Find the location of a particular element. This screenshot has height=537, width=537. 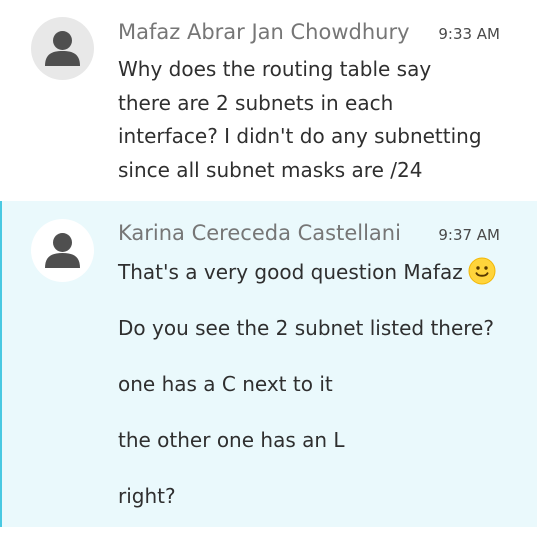

message-timestamp: 9:37 AM is located at coordinates (469, 235).